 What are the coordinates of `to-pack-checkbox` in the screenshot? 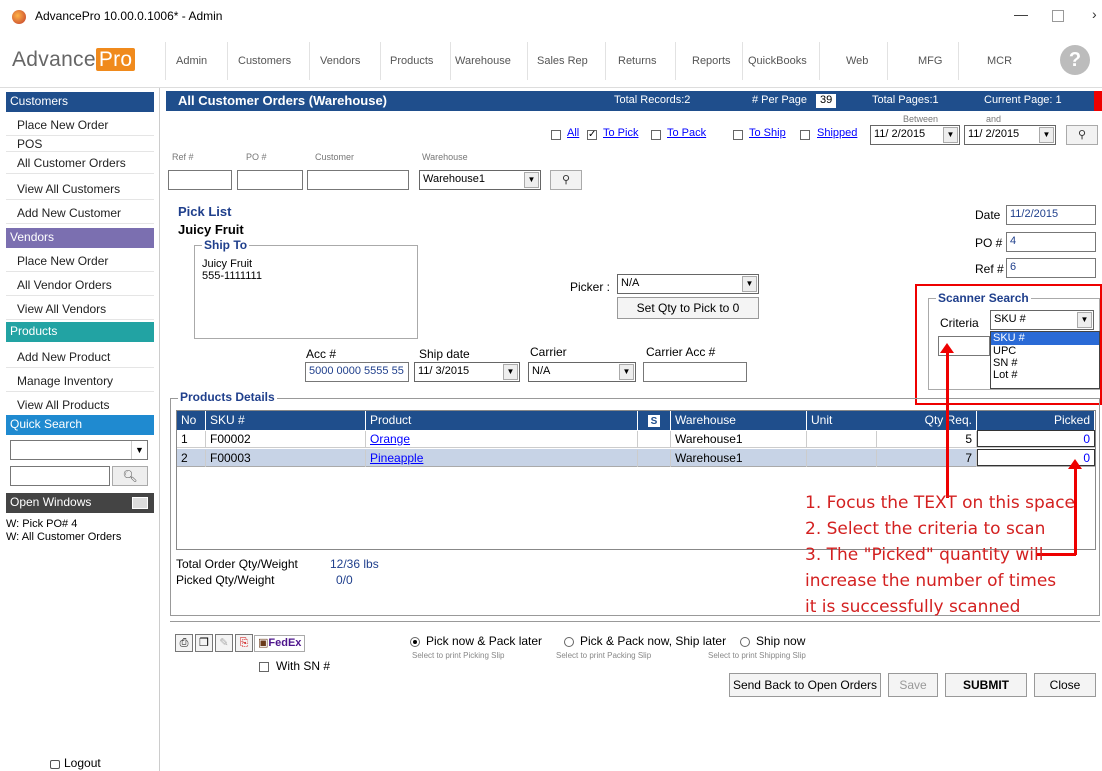 It's located at (656, 135).